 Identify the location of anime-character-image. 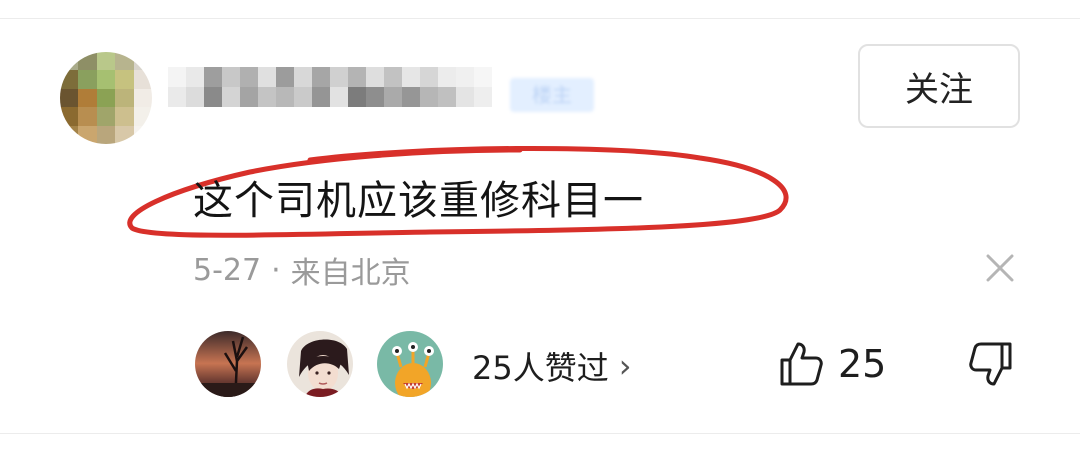
(320, 364).